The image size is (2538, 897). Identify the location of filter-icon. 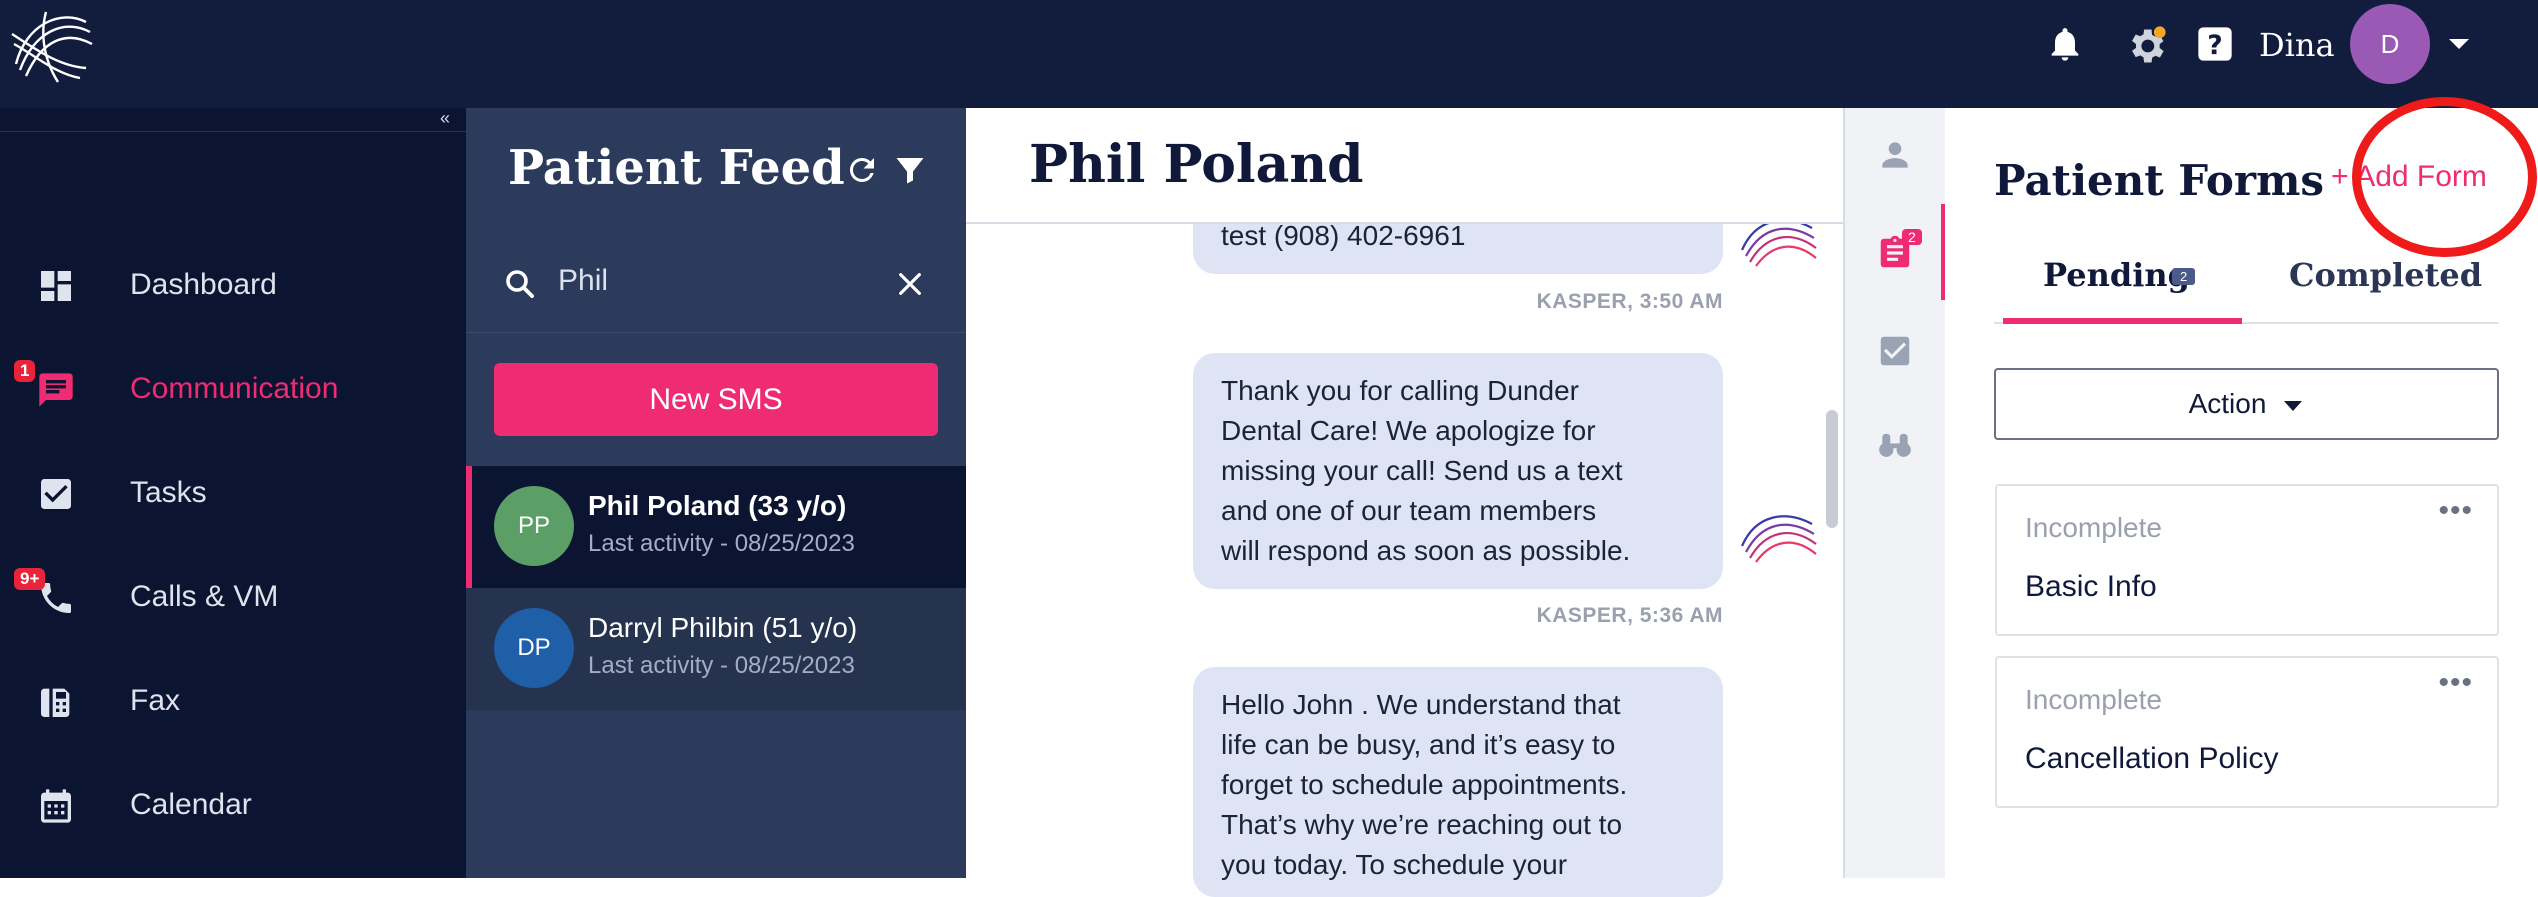
(910, 170).